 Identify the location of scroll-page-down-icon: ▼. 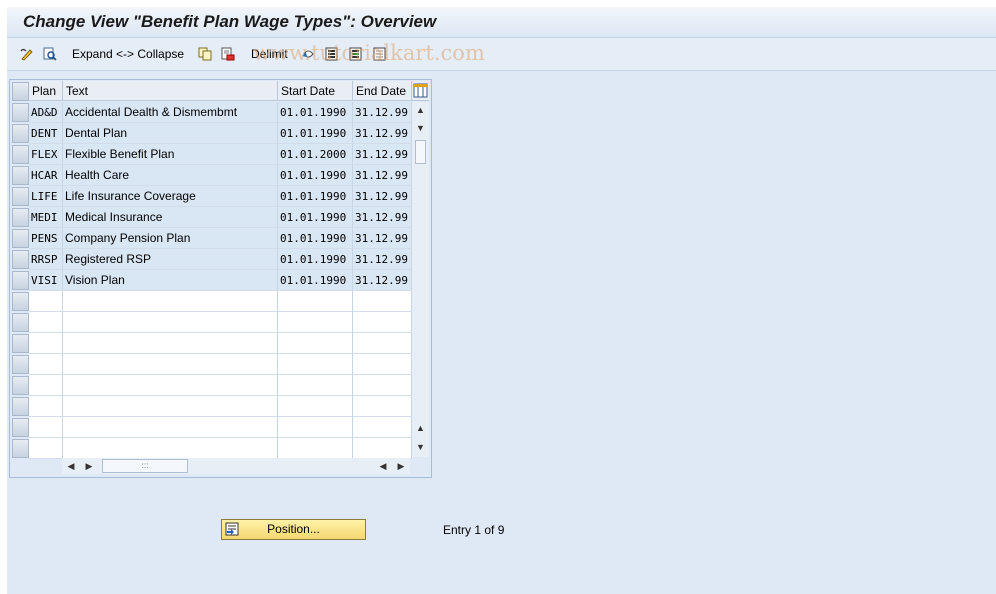
(420, 447).